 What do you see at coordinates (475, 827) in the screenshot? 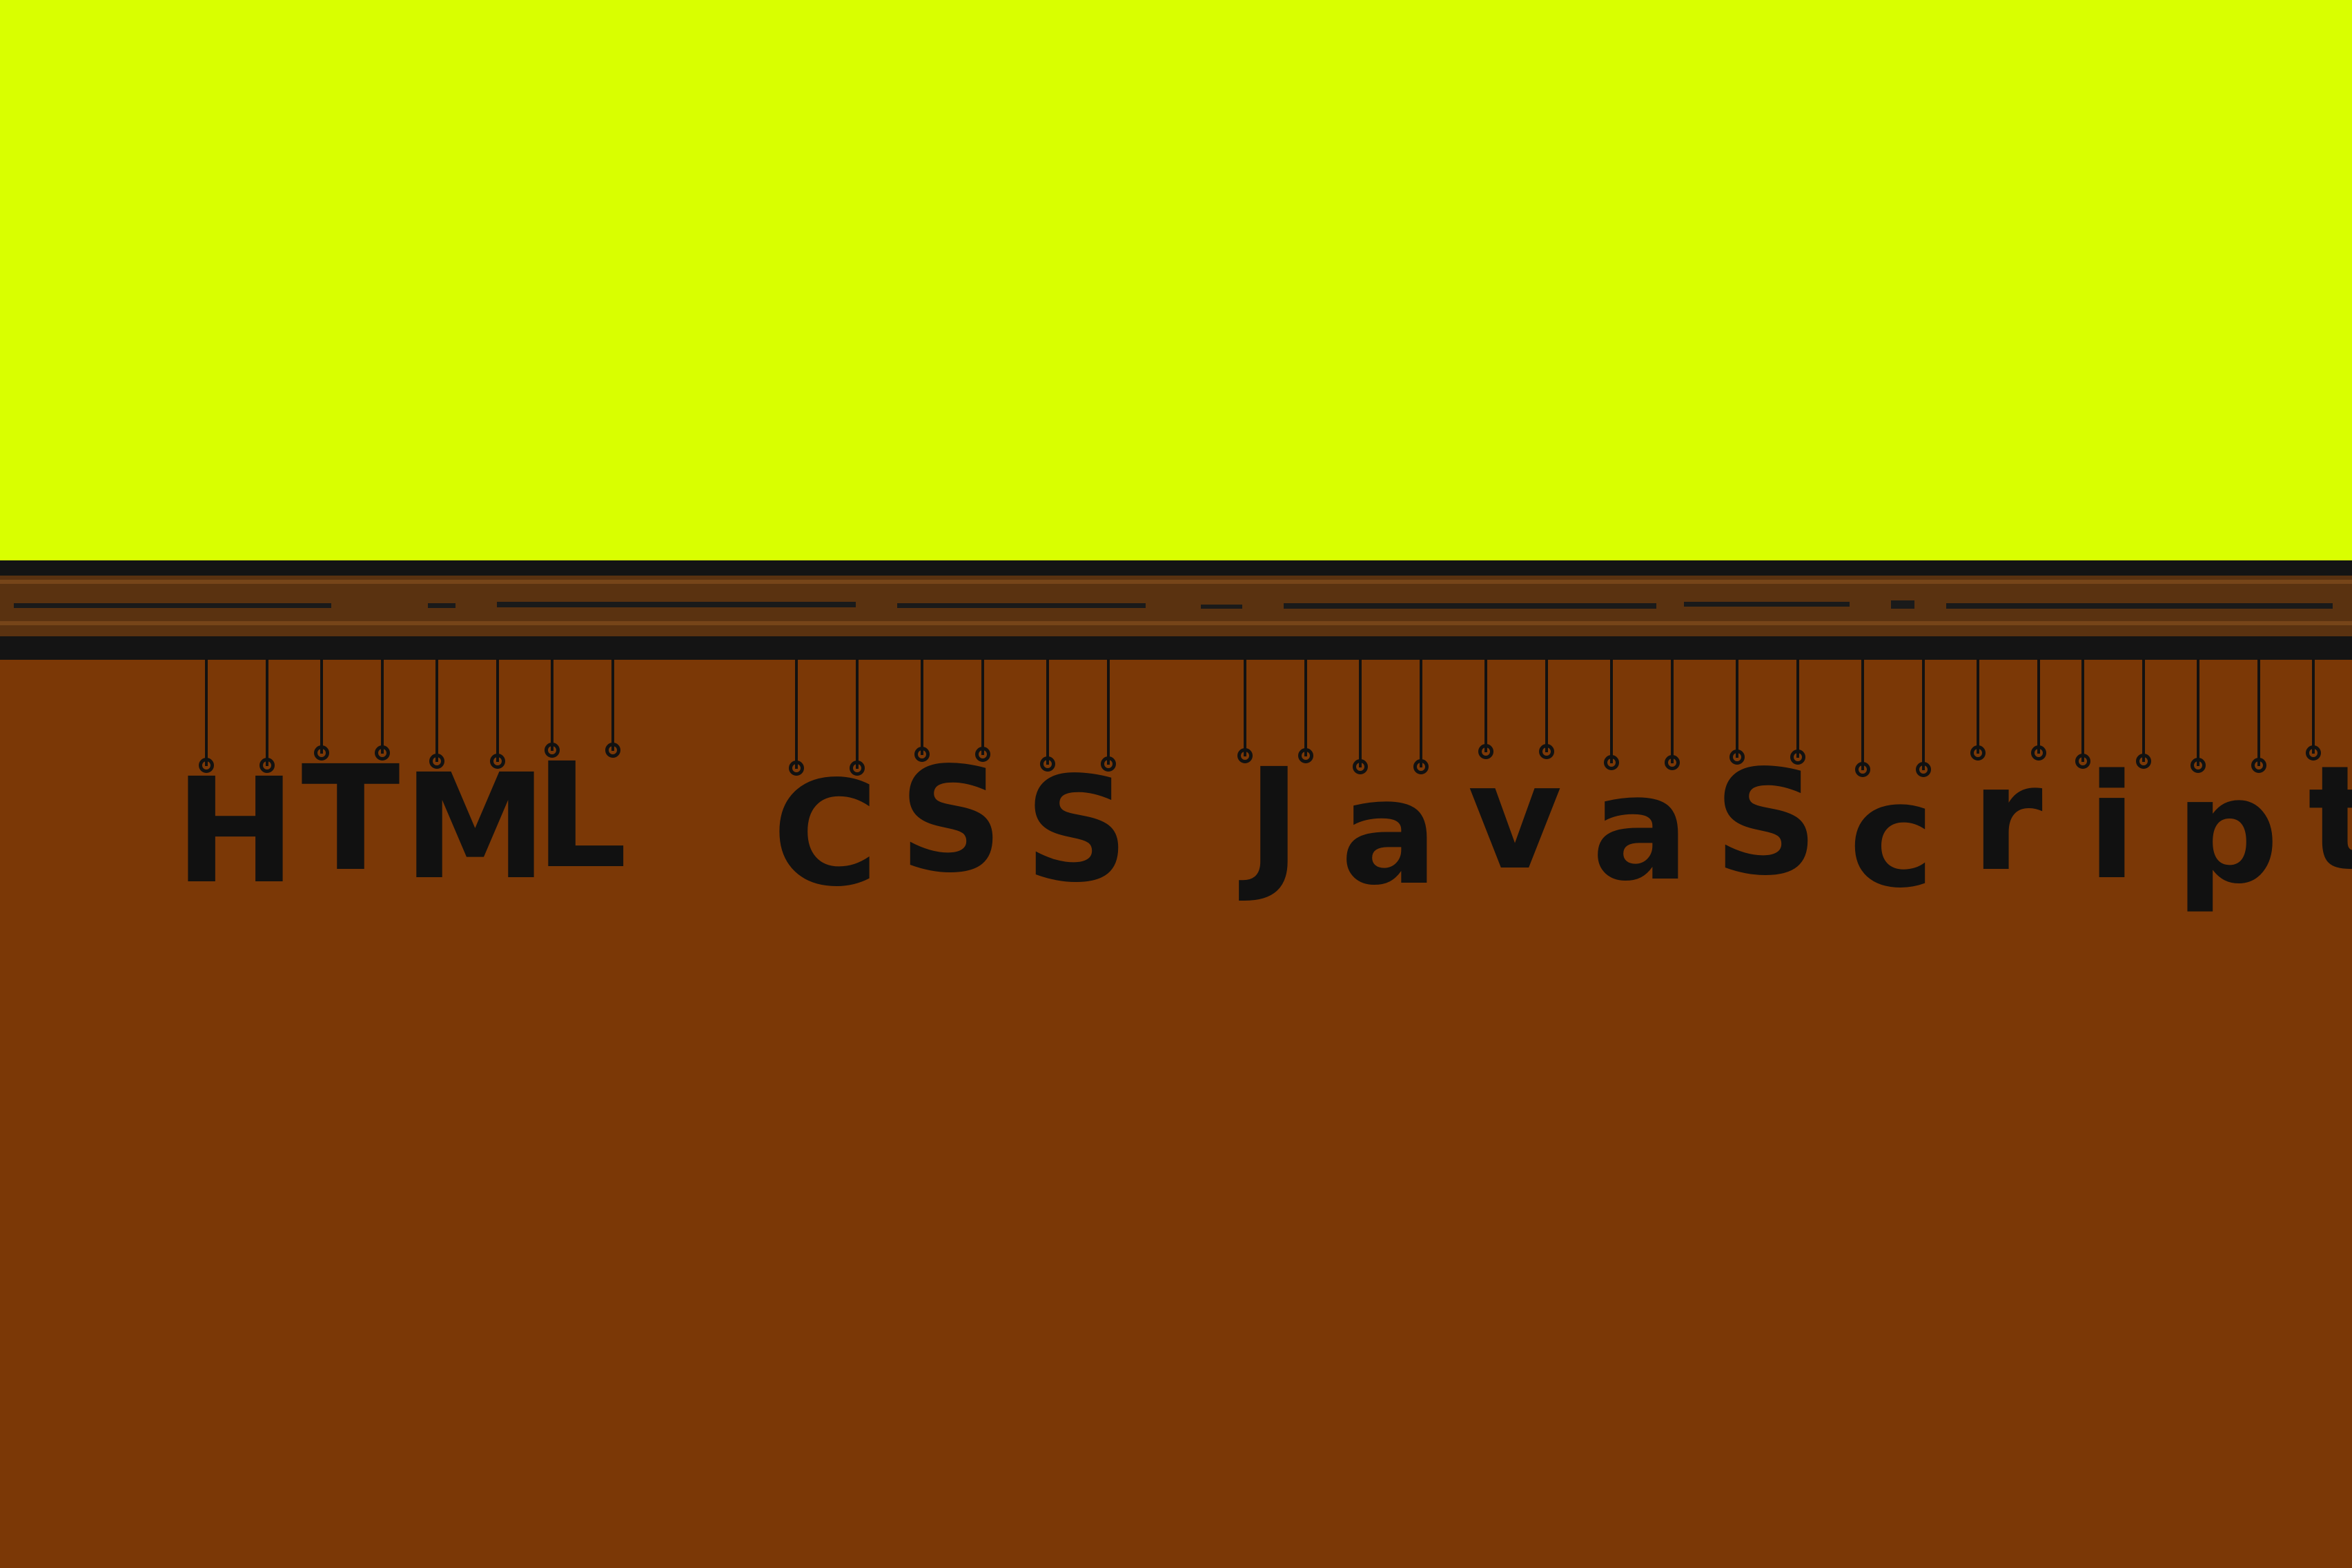
I see `hanging-letter: M` at bounding box center [475, 827].